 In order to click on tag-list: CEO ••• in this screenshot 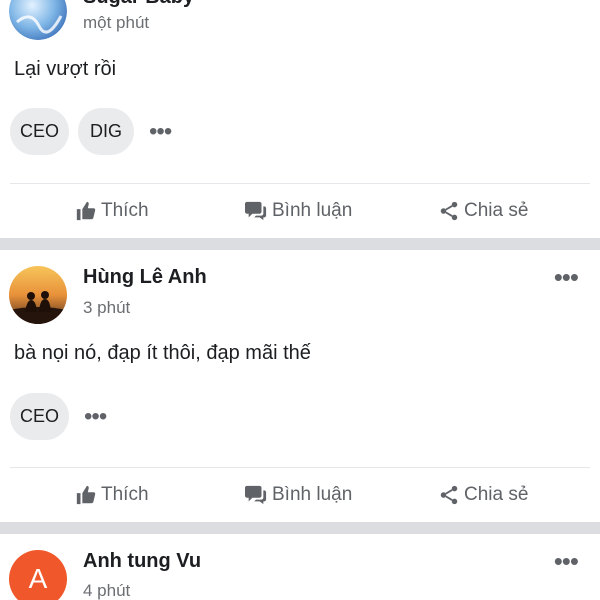, I will do `click(58, 416)`.